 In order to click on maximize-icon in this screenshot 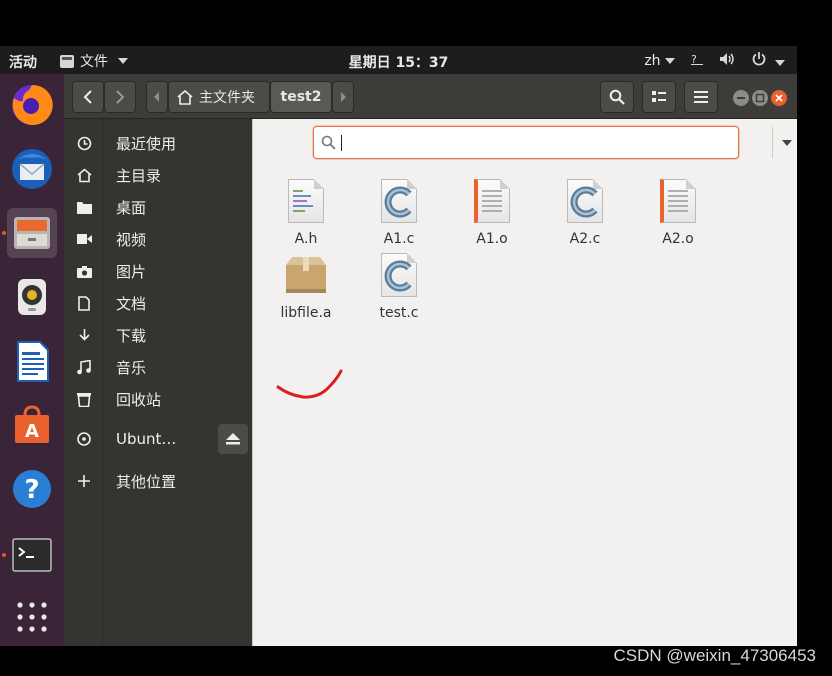, I will do `click(760, 98)`.